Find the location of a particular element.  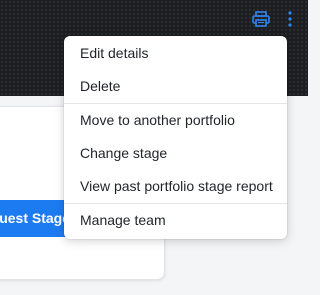

menu-item-delete: Delete is located at coordinates (175, 86).